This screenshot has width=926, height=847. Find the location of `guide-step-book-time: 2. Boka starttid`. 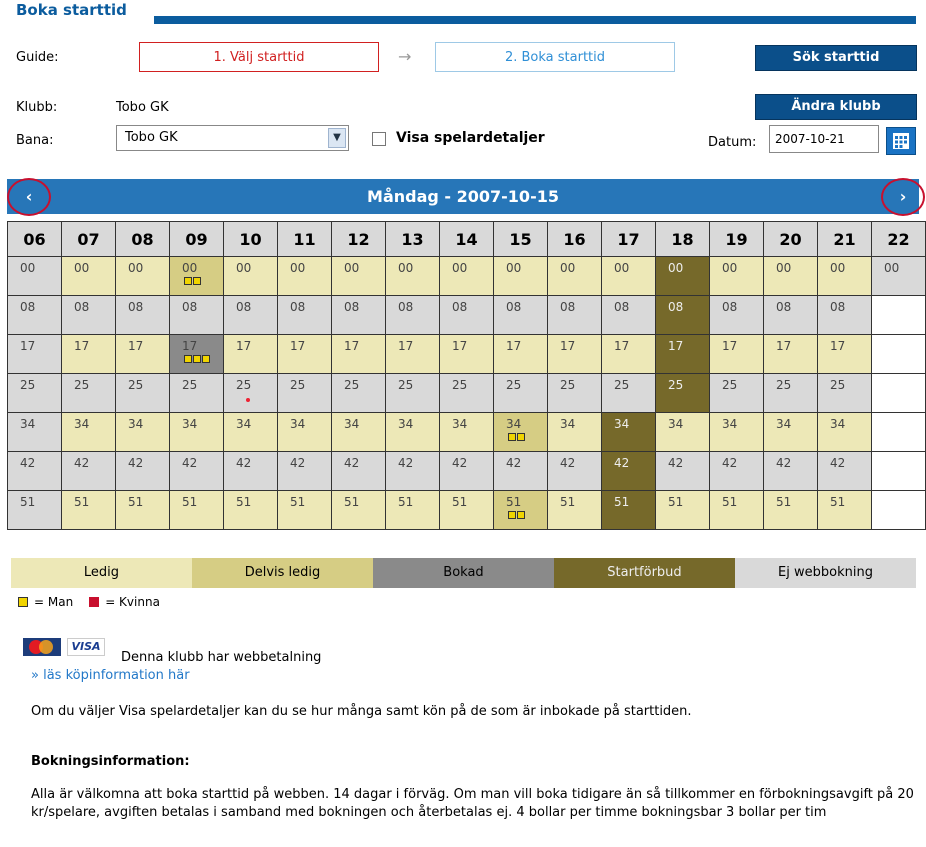

guide-step-book-time: 2. Boka starttid is located at coordinates (555, 57).